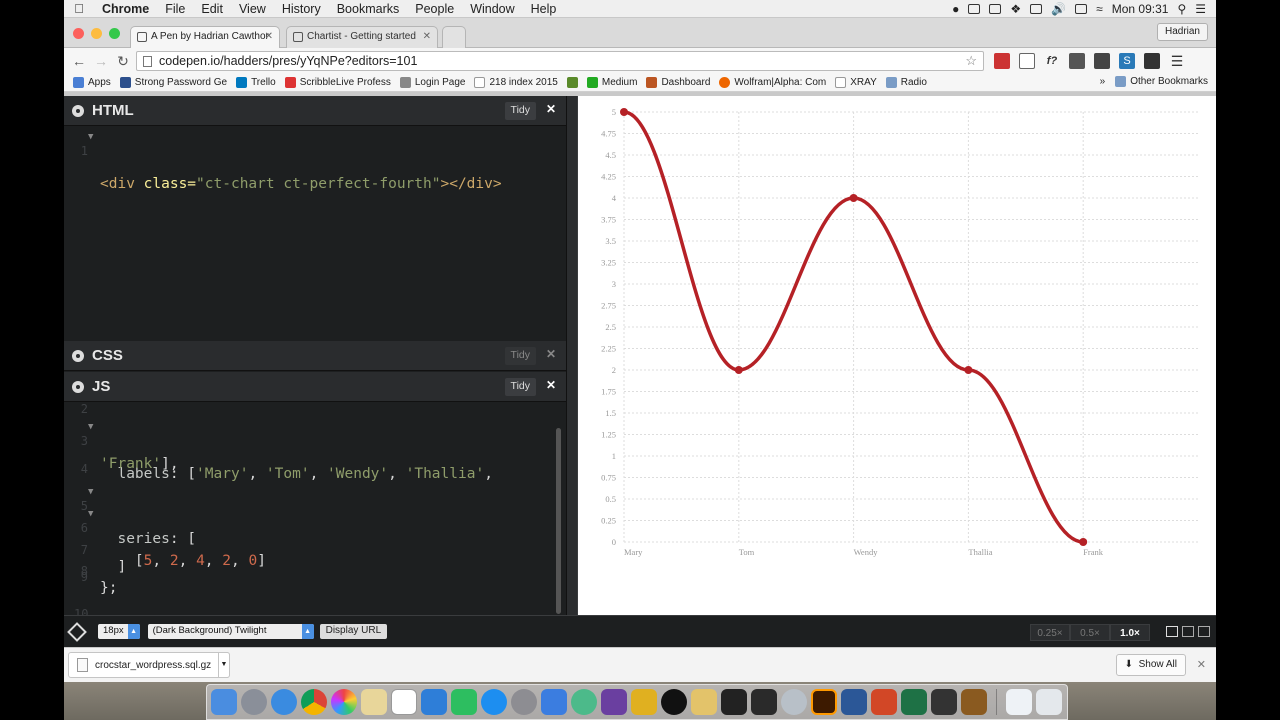 Image resolution: width=1280 pixels, height=720 pixels. Describe the element at coordinates (772, 82) in the screenshot. I see `bookmark-item: Wolfram|Alpha: Com` at that location.